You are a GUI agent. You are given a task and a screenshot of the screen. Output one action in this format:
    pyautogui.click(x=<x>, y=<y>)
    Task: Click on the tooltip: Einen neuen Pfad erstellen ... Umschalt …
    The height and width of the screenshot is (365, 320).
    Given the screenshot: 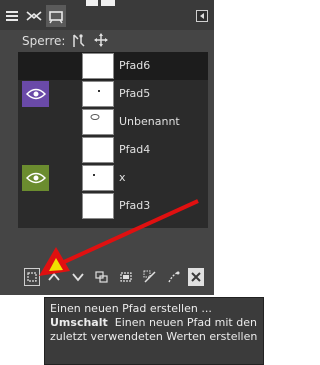 What is the action you would take?
    pyautogui.click(x=154, y=331)
    